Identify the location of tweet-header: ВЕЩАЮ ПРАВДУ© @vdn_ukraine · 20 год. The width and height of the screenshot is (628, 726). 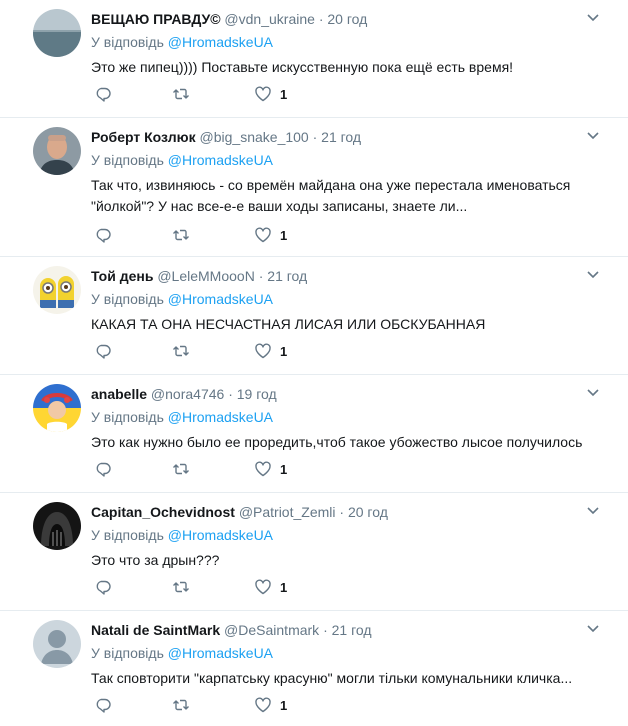
(229, 19).